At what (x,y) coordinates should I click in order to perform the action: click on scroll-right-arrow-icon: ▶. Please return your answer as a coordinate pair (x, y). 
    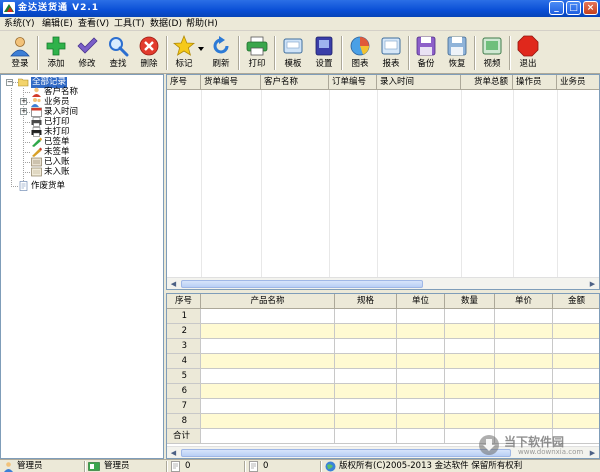
    Looking at the image, I should click on (592, 284).